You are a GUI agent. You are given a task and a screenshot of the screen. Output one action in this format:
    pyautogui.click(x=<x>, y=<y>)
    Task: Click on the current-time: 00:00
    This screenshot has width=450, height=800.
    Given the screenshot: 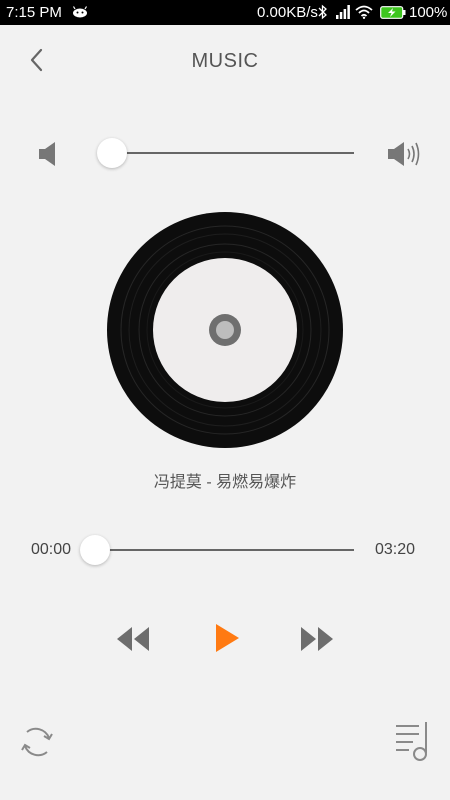 What is the action you would take?
    pyautogui.click(x=51, y=549)
    